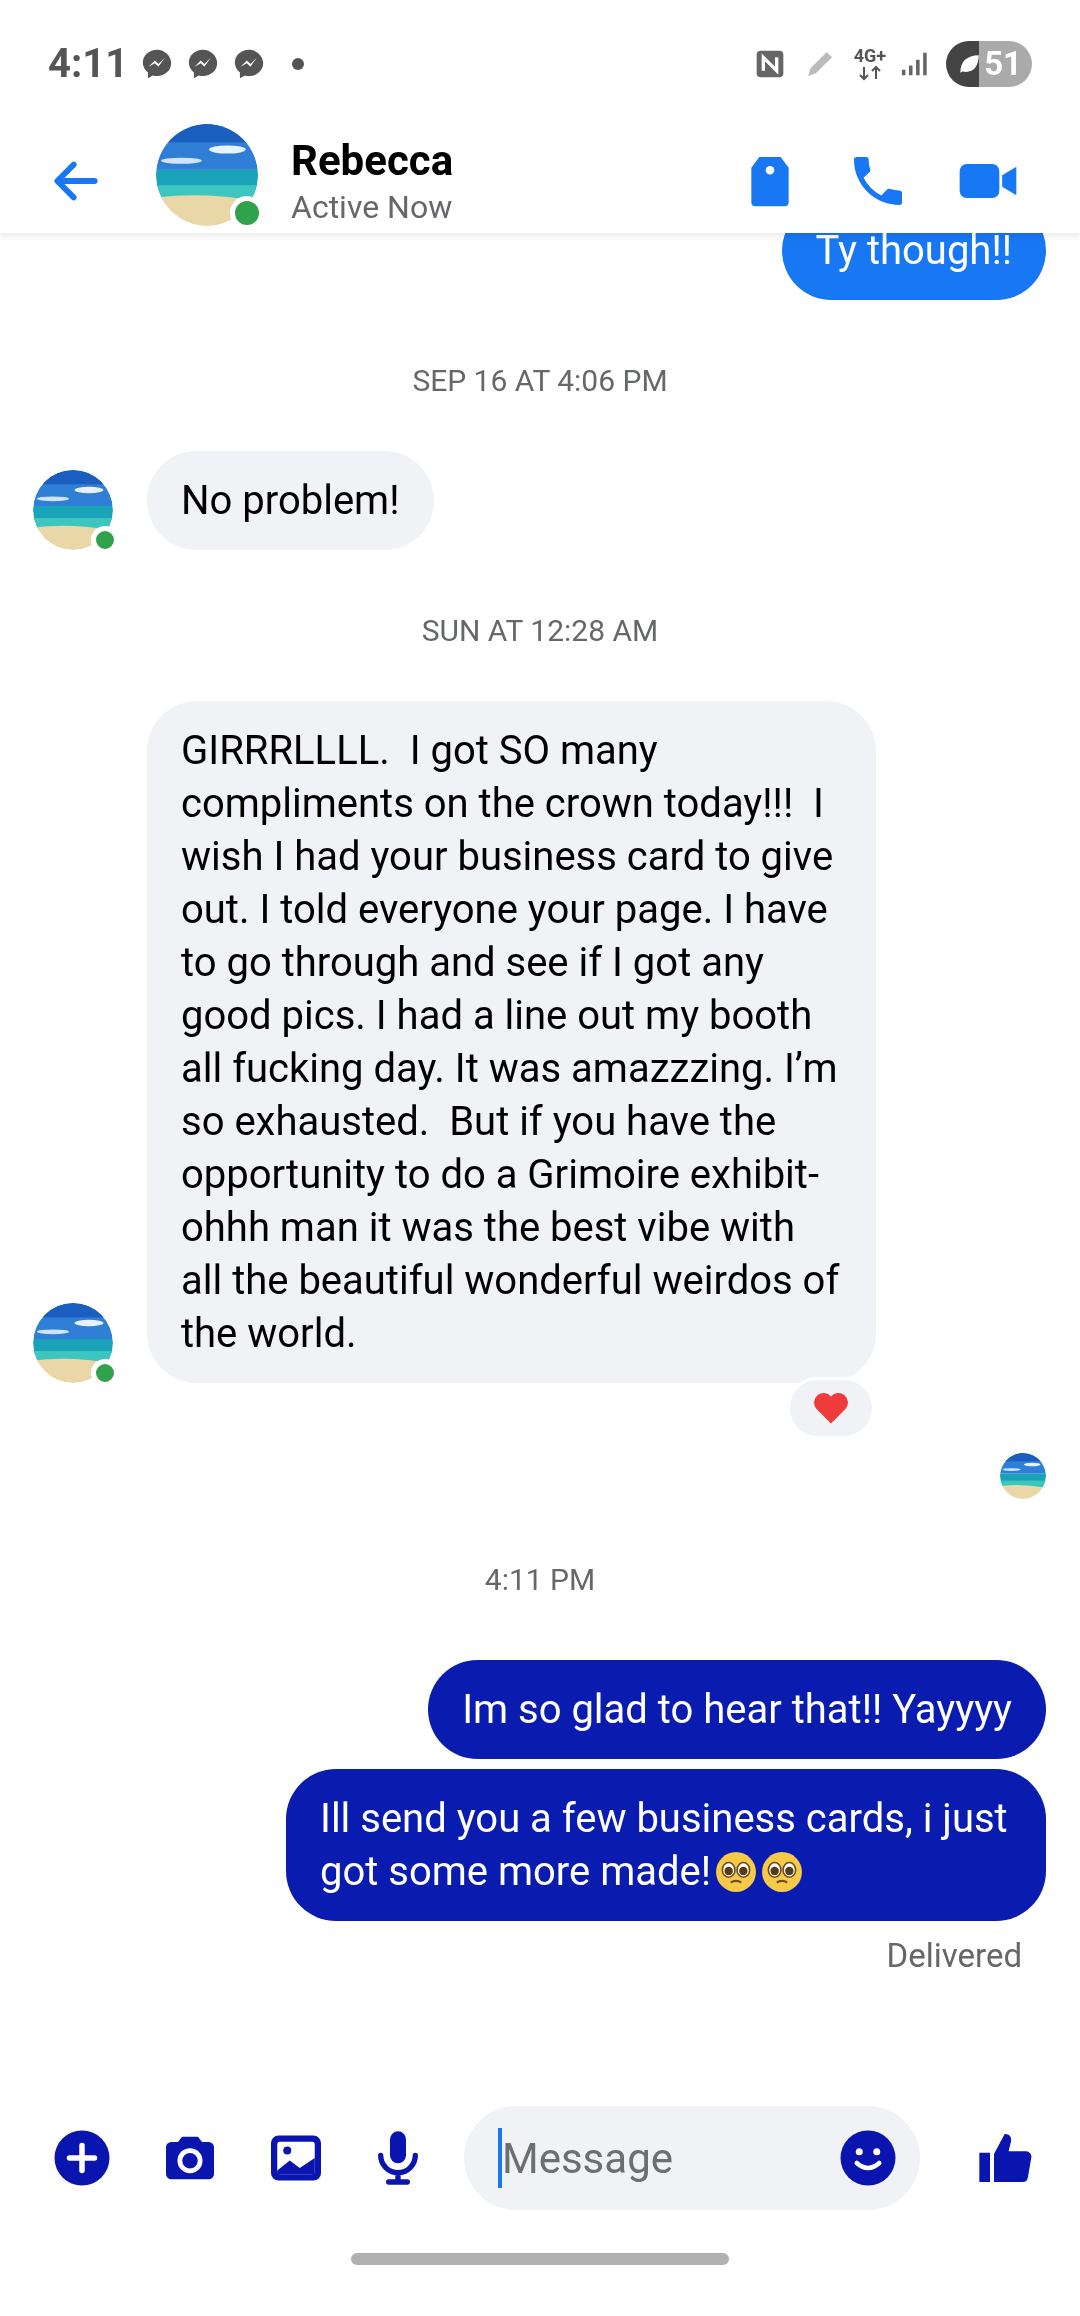 The image size is (1080, 2316). Describe the element at coordinates (540, 1580) in the screenshot. I see `timestamp: 4:11 PM` at that location.